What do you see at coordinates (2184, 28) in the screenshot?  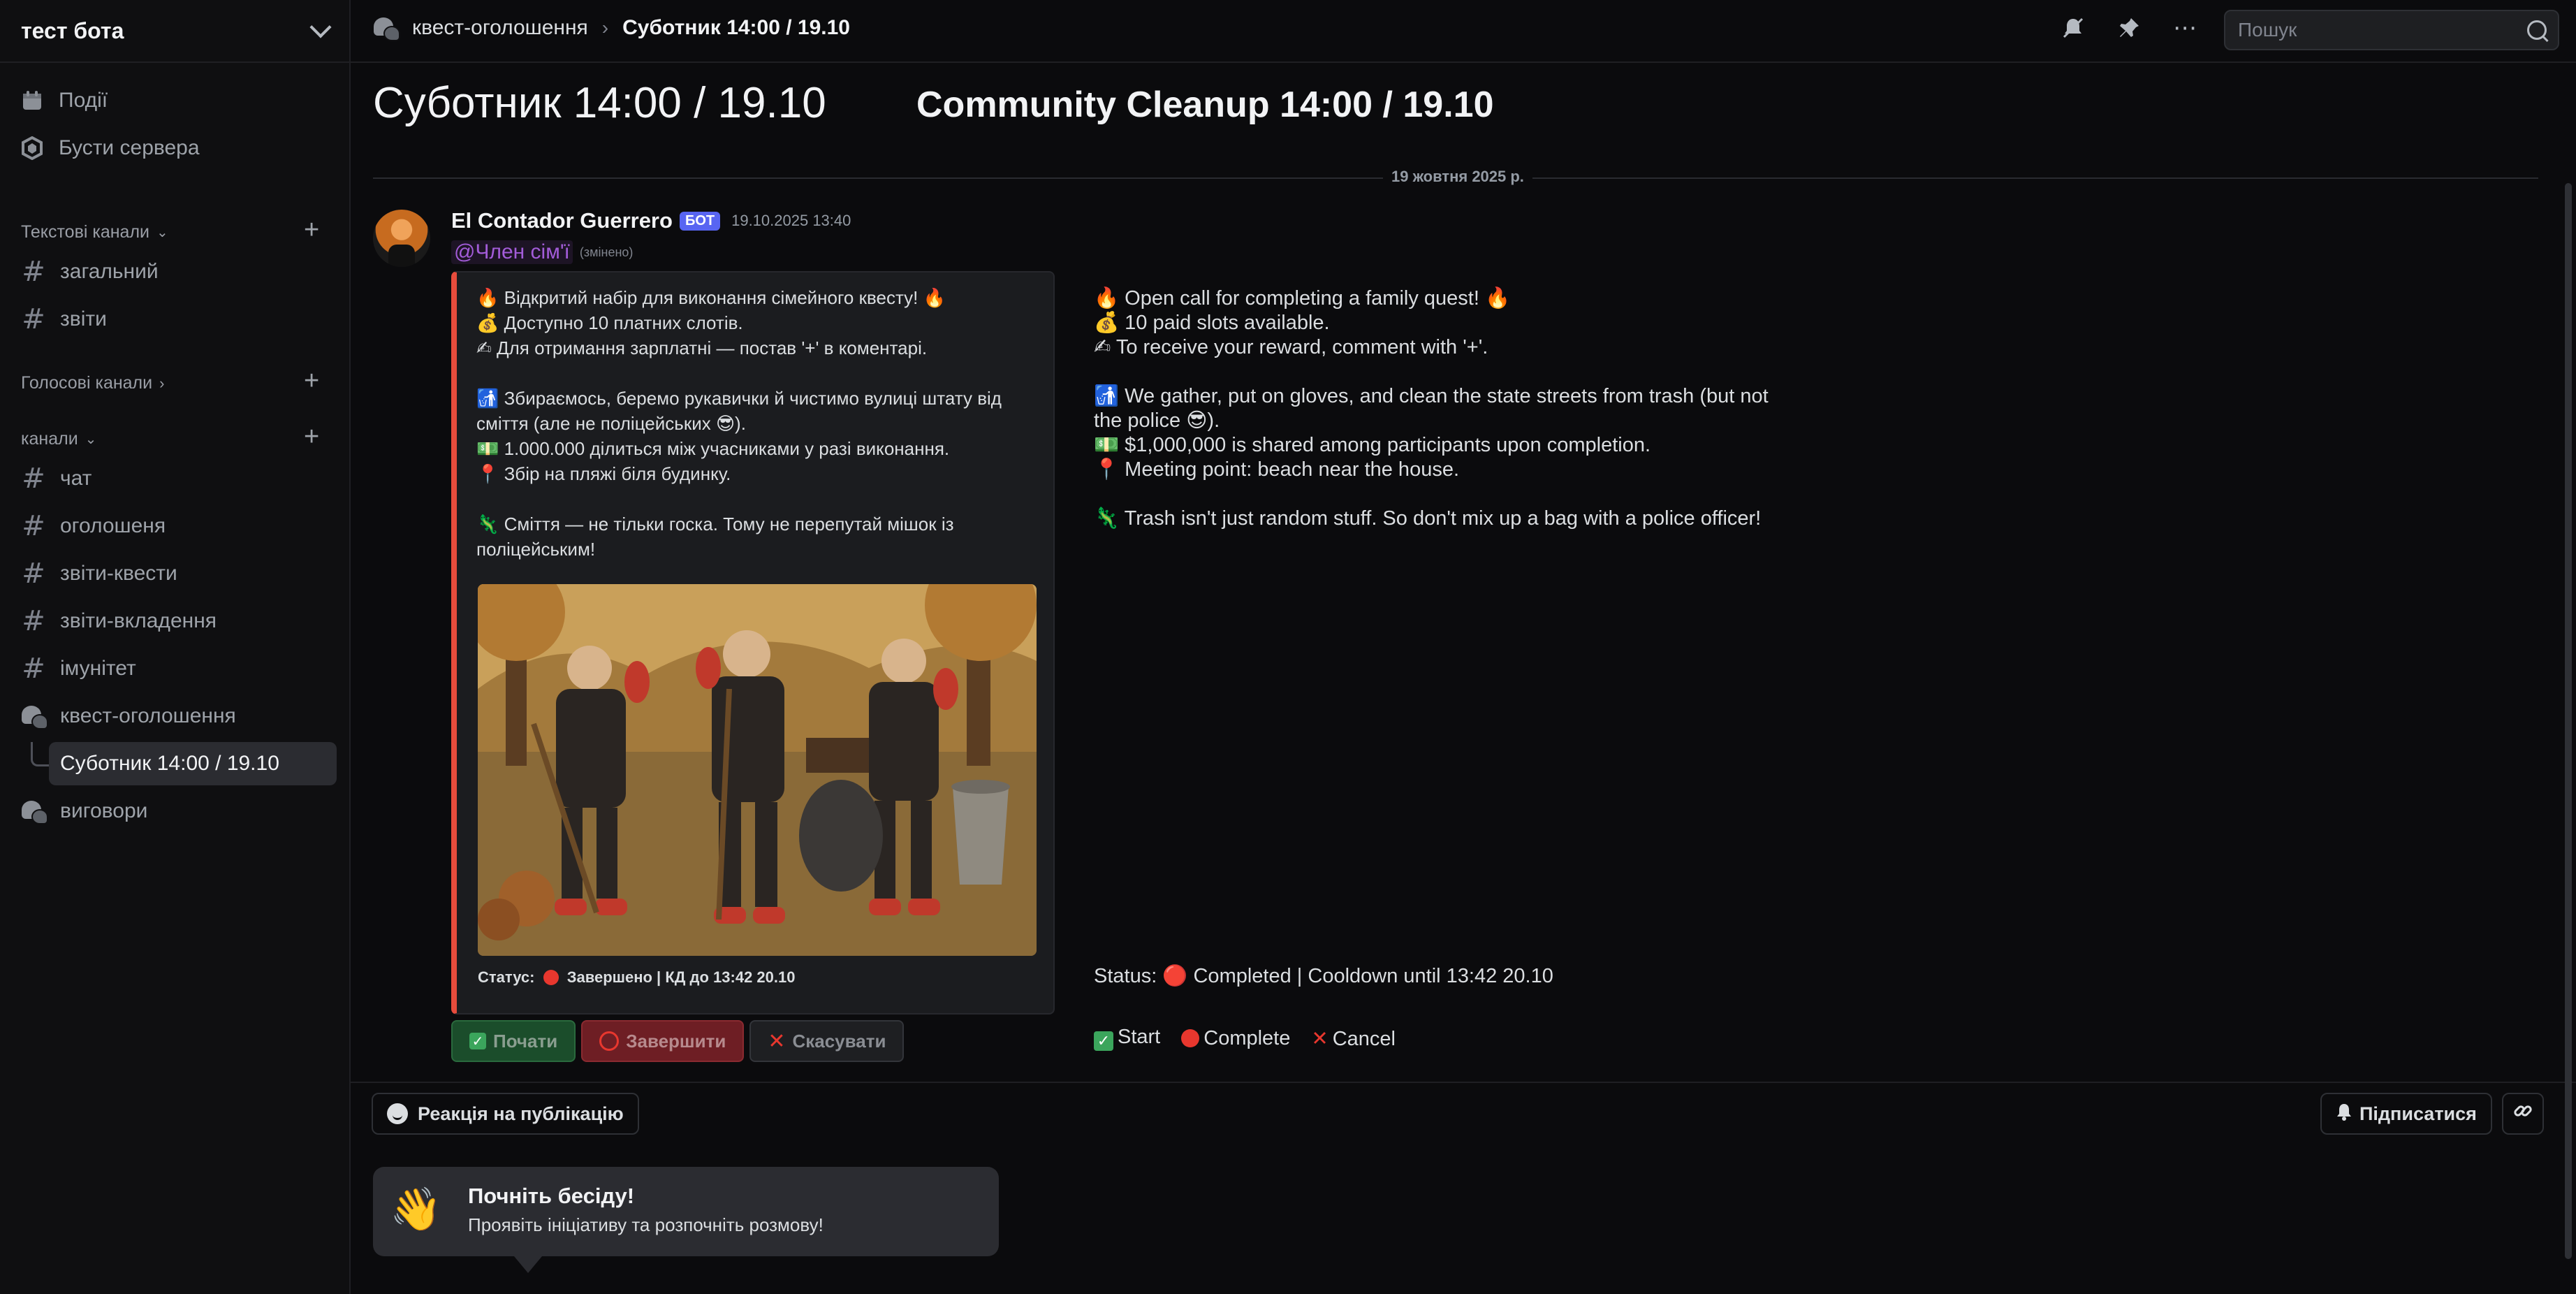 I see `more-options-icon: ⋯` at bounding box center [2184, 28].